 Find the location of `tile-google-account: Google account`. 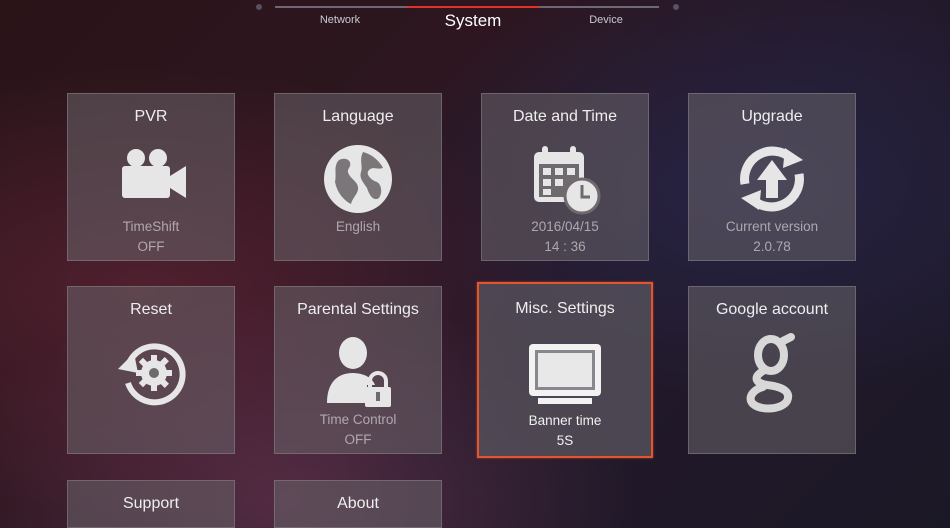

tile-google-account: Google account is located at coordinates (772, 370).